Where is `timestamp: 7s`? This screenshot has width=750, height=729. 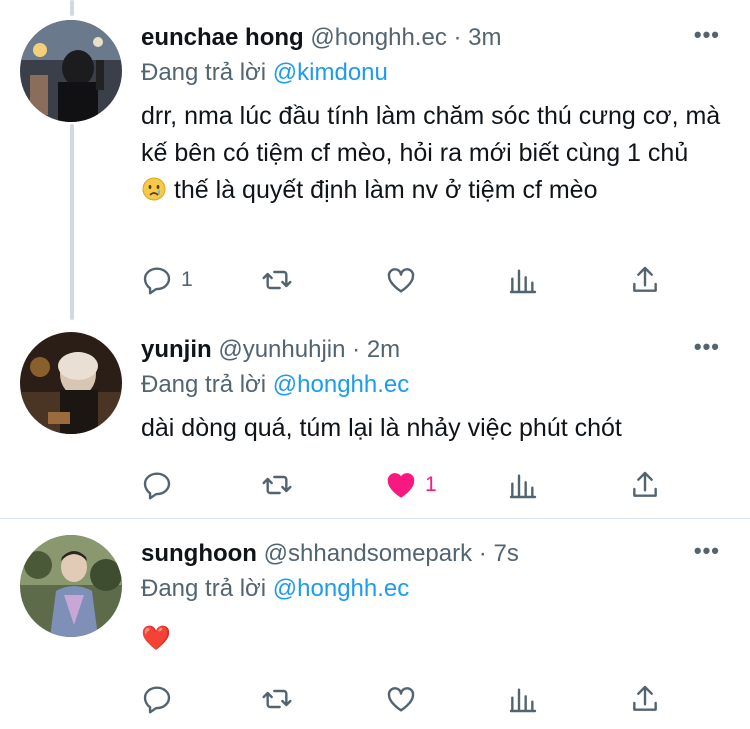 timestamp: 7s is located at coordinates (505, 553).